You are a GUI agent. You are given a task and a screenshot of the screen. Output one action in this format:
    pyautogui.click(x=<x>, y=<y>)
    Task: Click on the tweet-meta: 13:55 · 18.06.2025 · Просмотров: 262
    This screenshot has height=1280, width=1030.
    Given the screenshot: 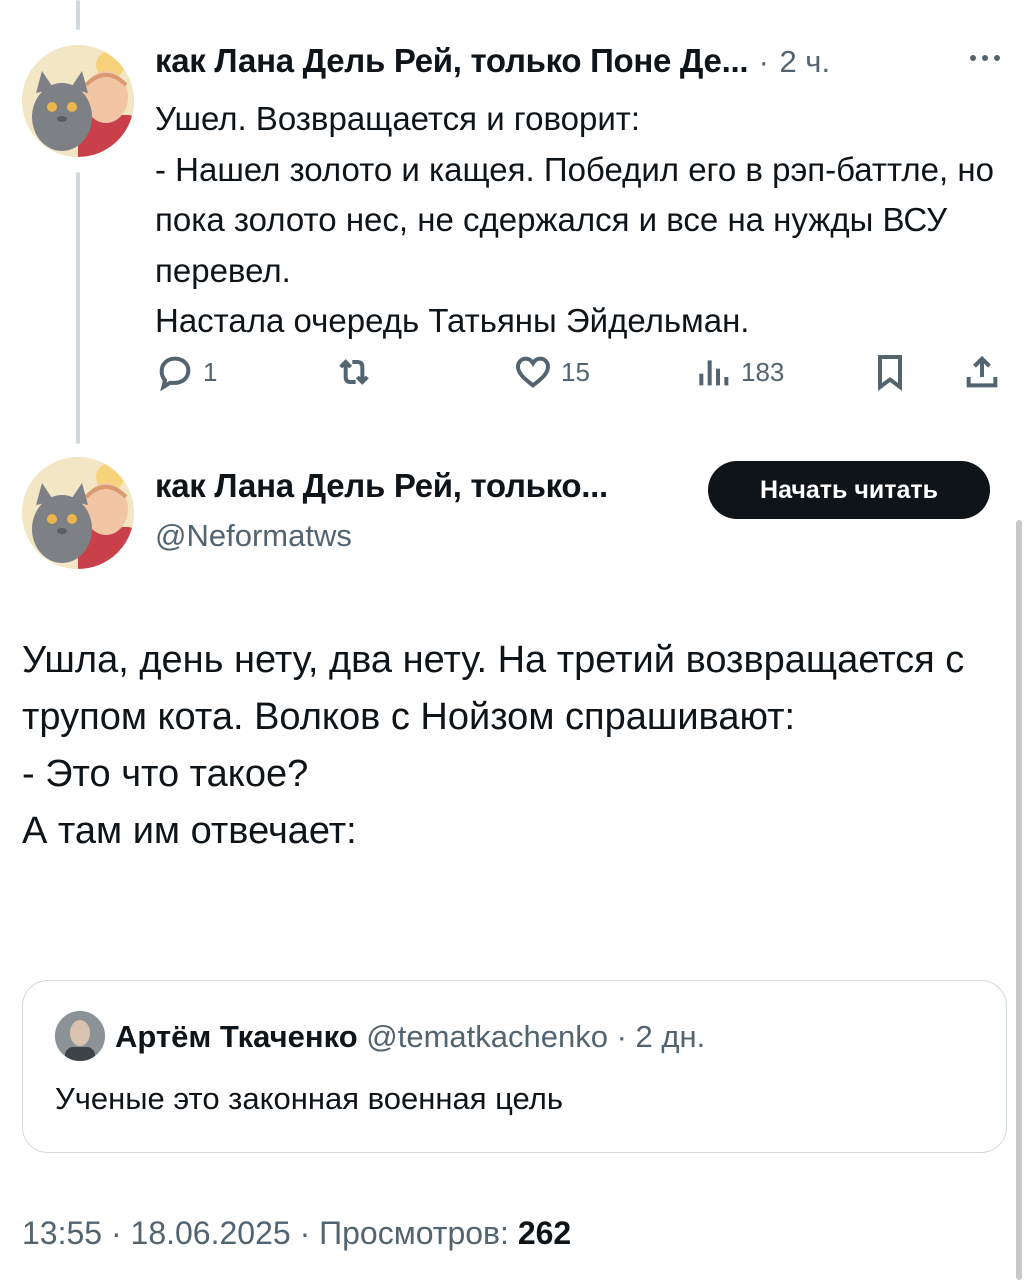 What is the action you would take?
    pyautogui.click(x=296, y=1233)
    